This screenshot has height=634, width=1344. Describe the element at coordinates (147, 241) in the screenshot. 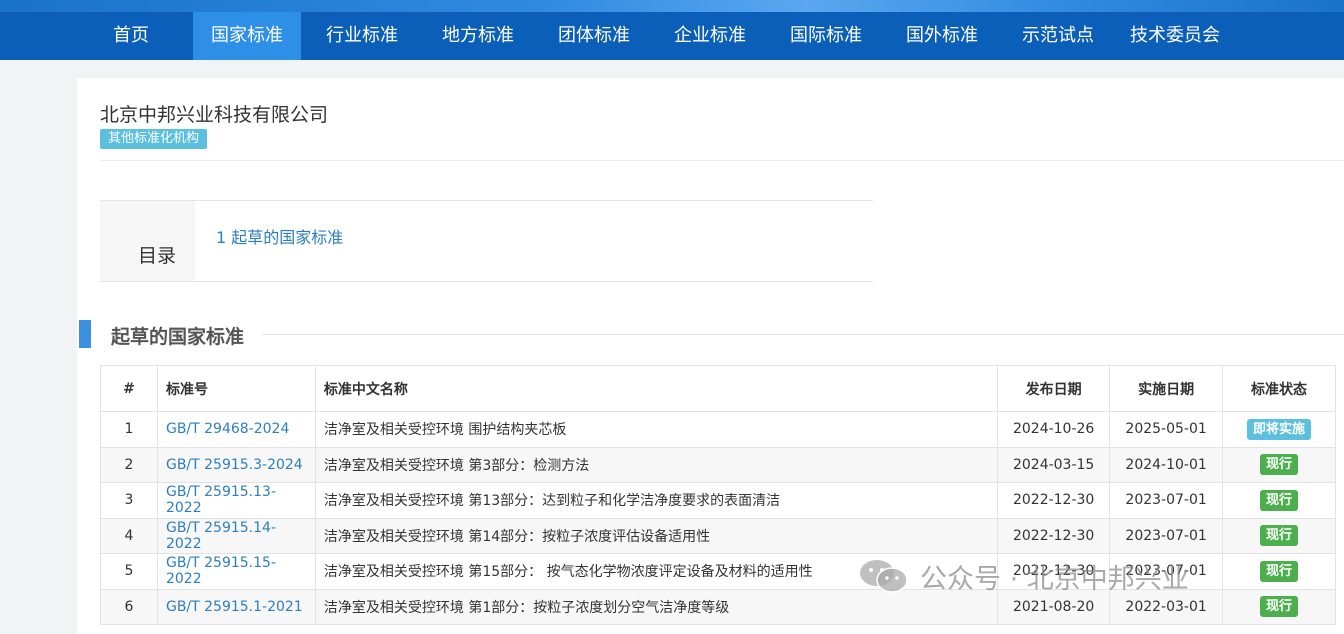

I see `toc-label-box: 目录` at that location.